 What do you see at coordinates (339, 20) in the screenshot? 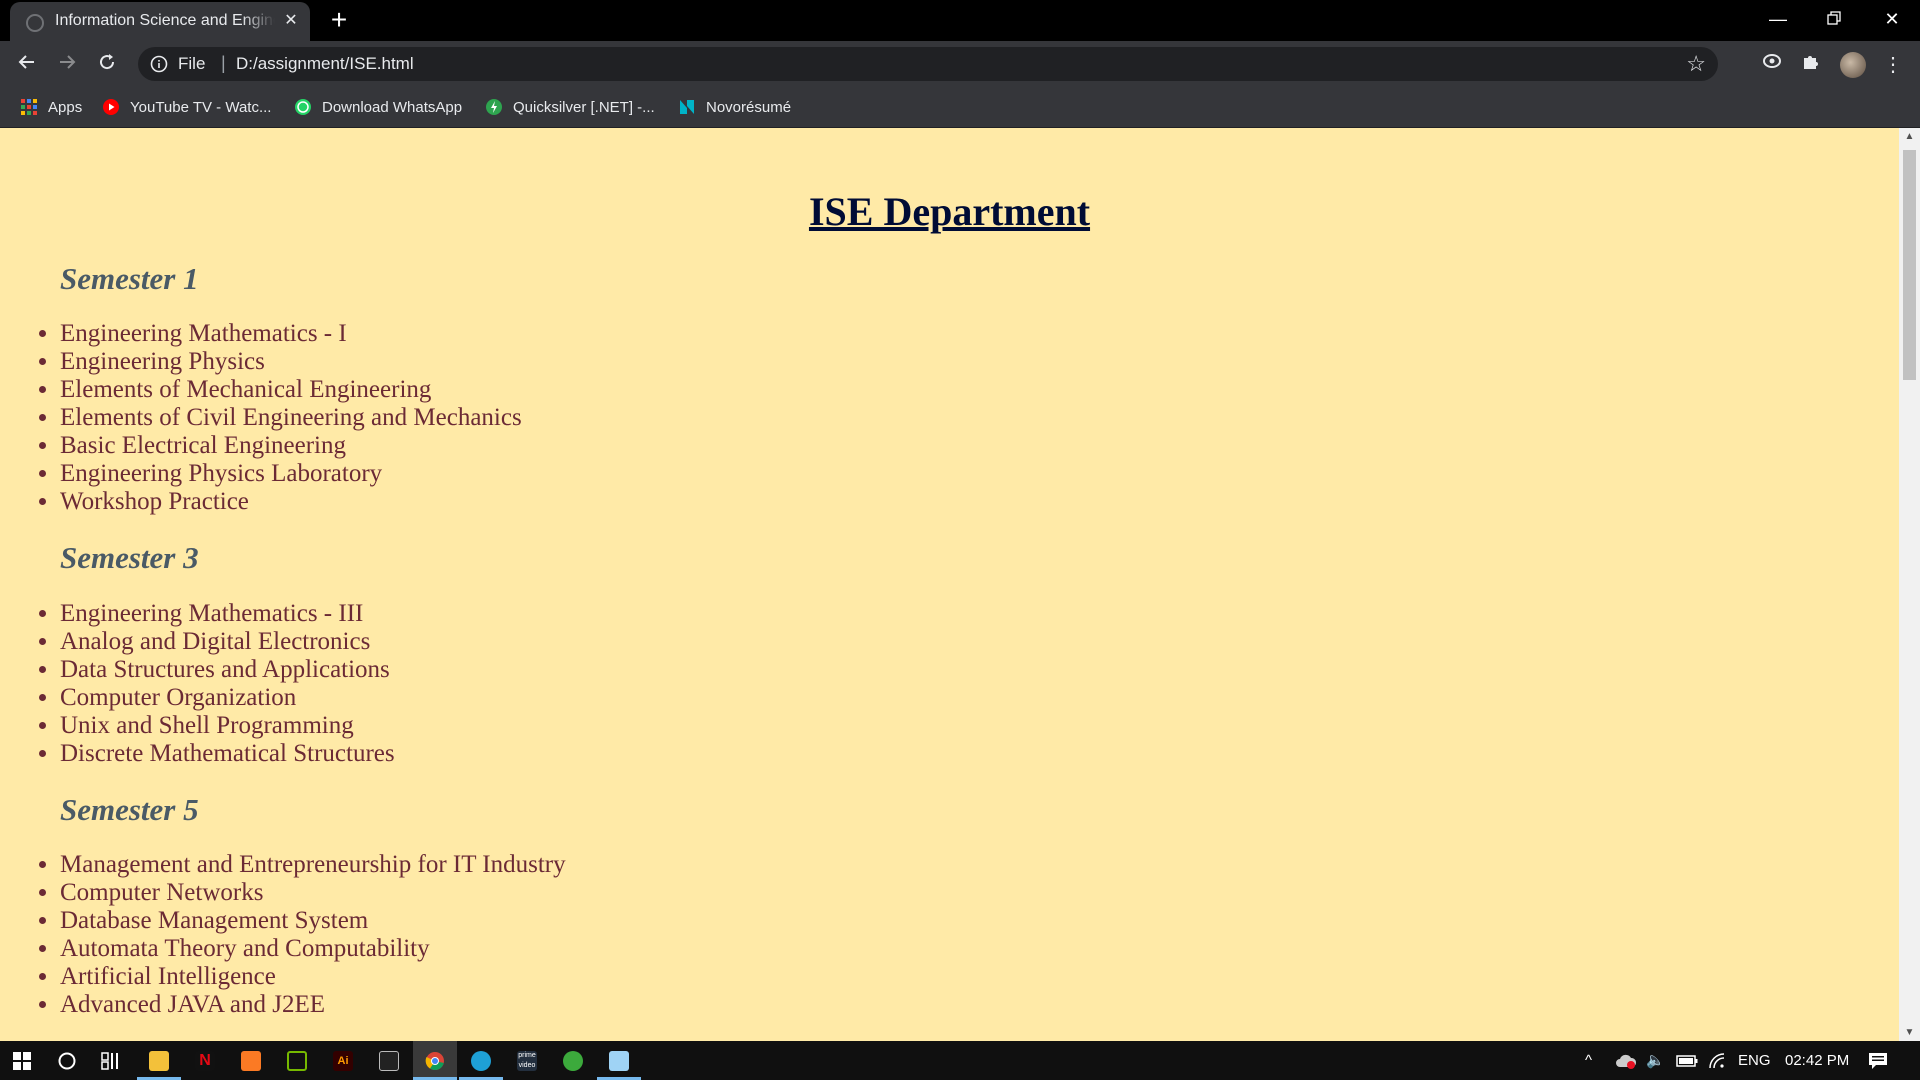
I see `new-tab-button: +` at bounding box center [339, 20].